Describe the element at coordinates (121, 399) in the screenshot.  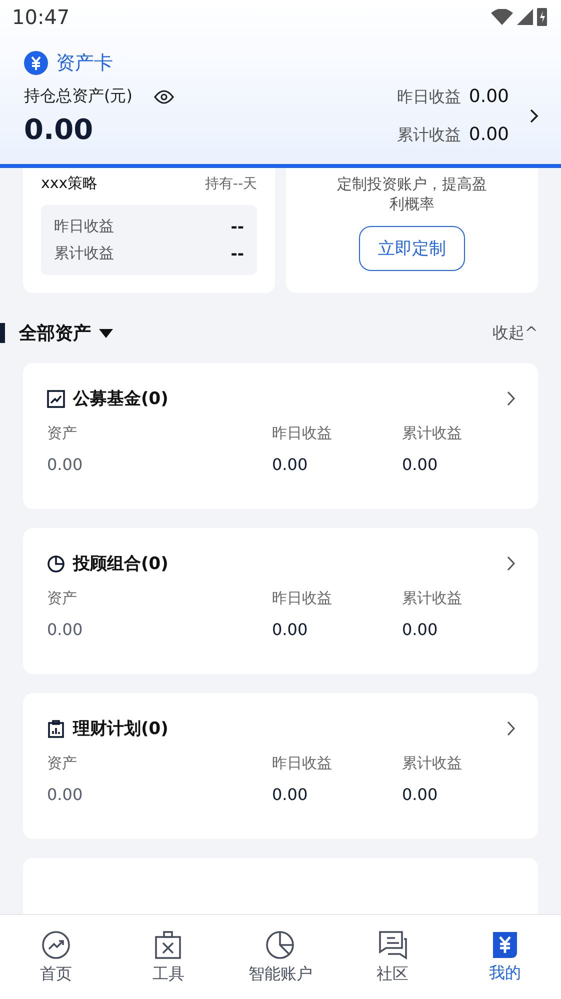
I see `asset-card-title: 公募基金(0)` at that location.